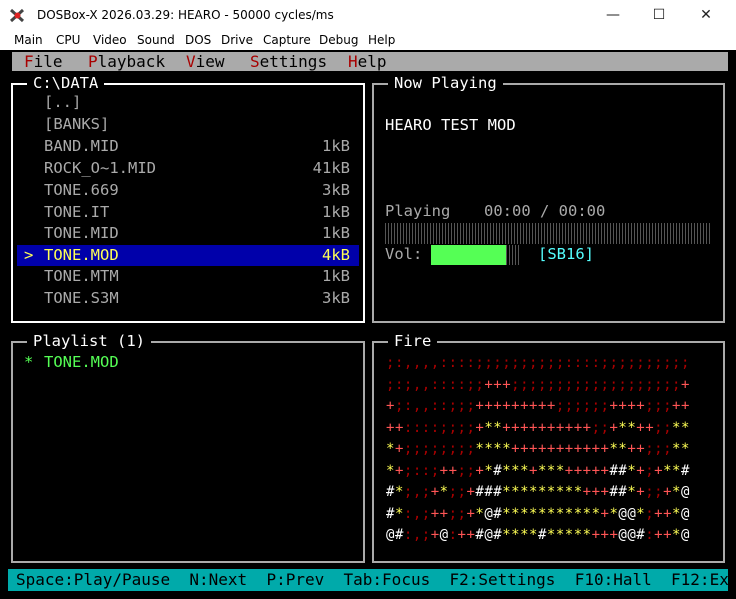  What do you see at coordinates (156, 40) in the screenshot?
I see `host-menu-sound: Sound` at bounding box center [156, 40].